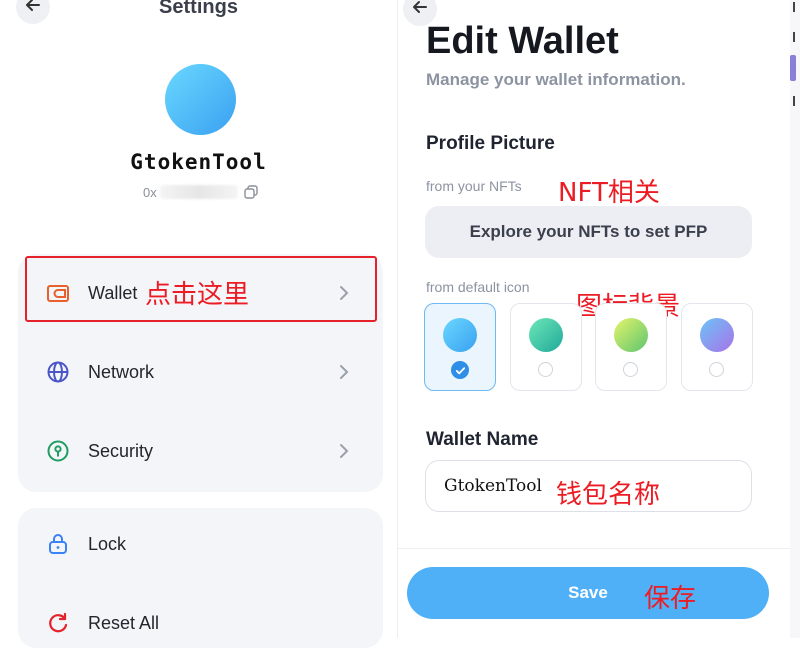 This screenshot has width=800, height=653. What do you see at coordinates (670, 599) in the screenshot?
I see `annotation-save: 保存` at bounding box center [670, 599].